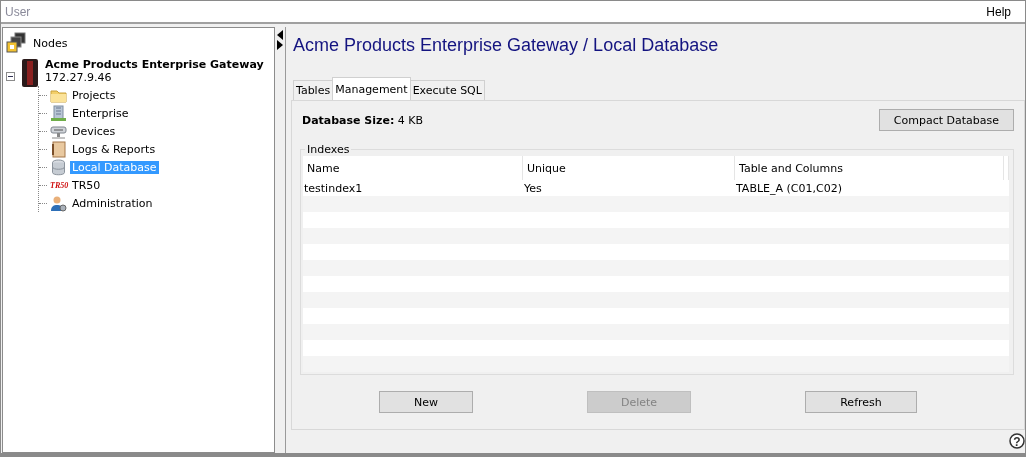 The image size is (1026, 457). Describe the element at coordinates (112, 203) in the screenshot. I see `tree-item: Administration` at that location.